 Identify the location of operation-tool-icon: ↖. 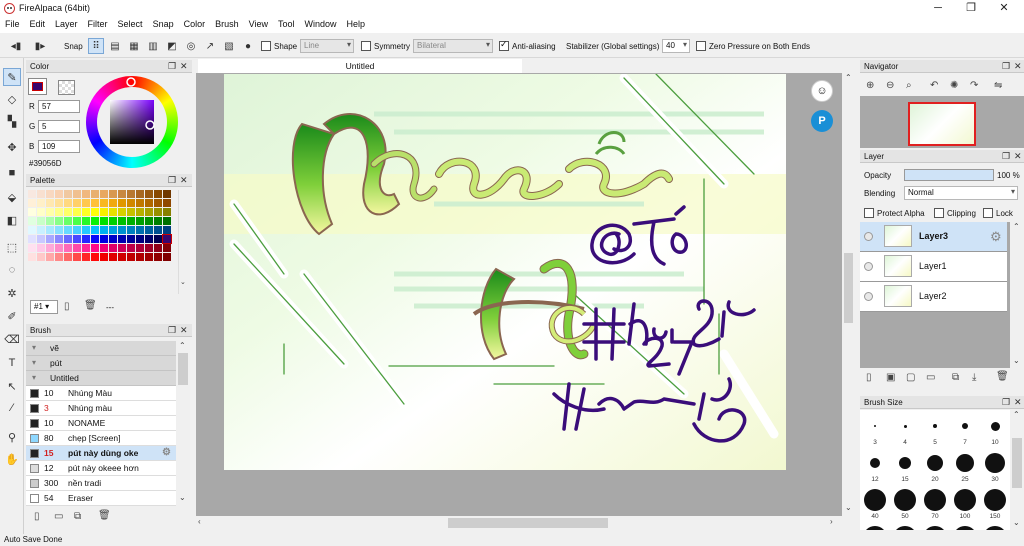
(12, 386).